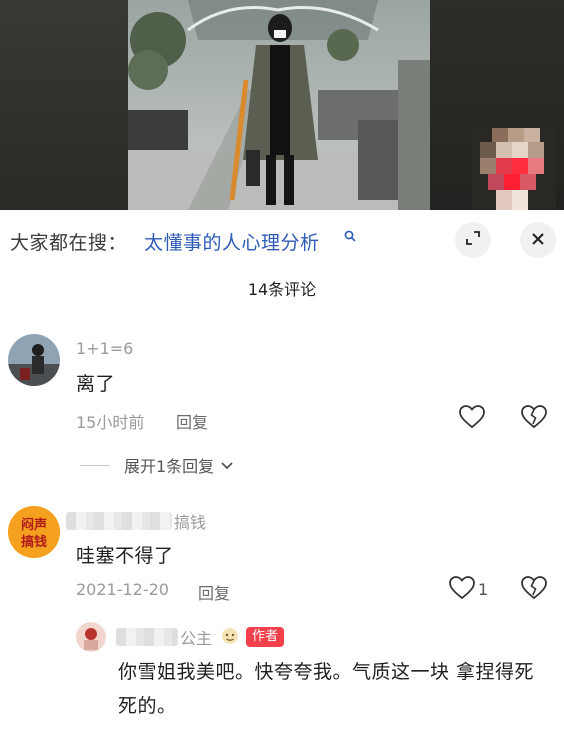  What do you see at coordinates (326, 689) in the screenshot?
I see `author-reply-text: 你雪姐我美吧。快夸夸我。气质这一块 拿捏得死死的。` at bounding box center [326, 689].